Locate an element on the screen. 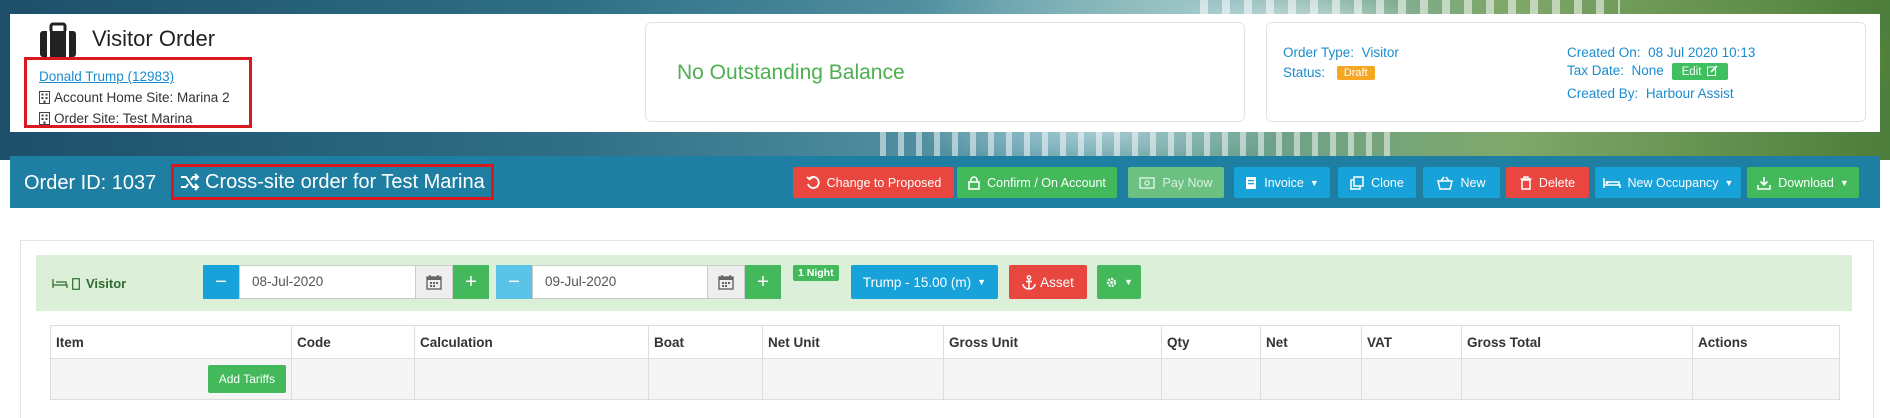 The width and height of the screenshot is (1890, 418). edit-tax-date-button: Edit is located at coordinates (1699, 71).